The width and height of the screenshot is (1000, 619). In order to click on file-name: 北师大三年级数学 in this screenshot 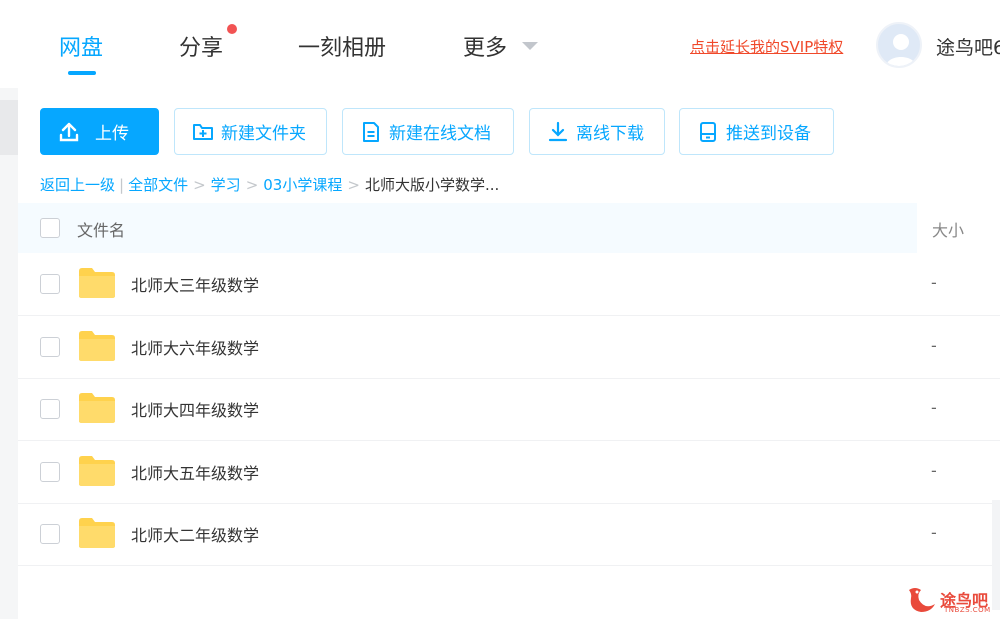, I will do `click(195, 284)`.